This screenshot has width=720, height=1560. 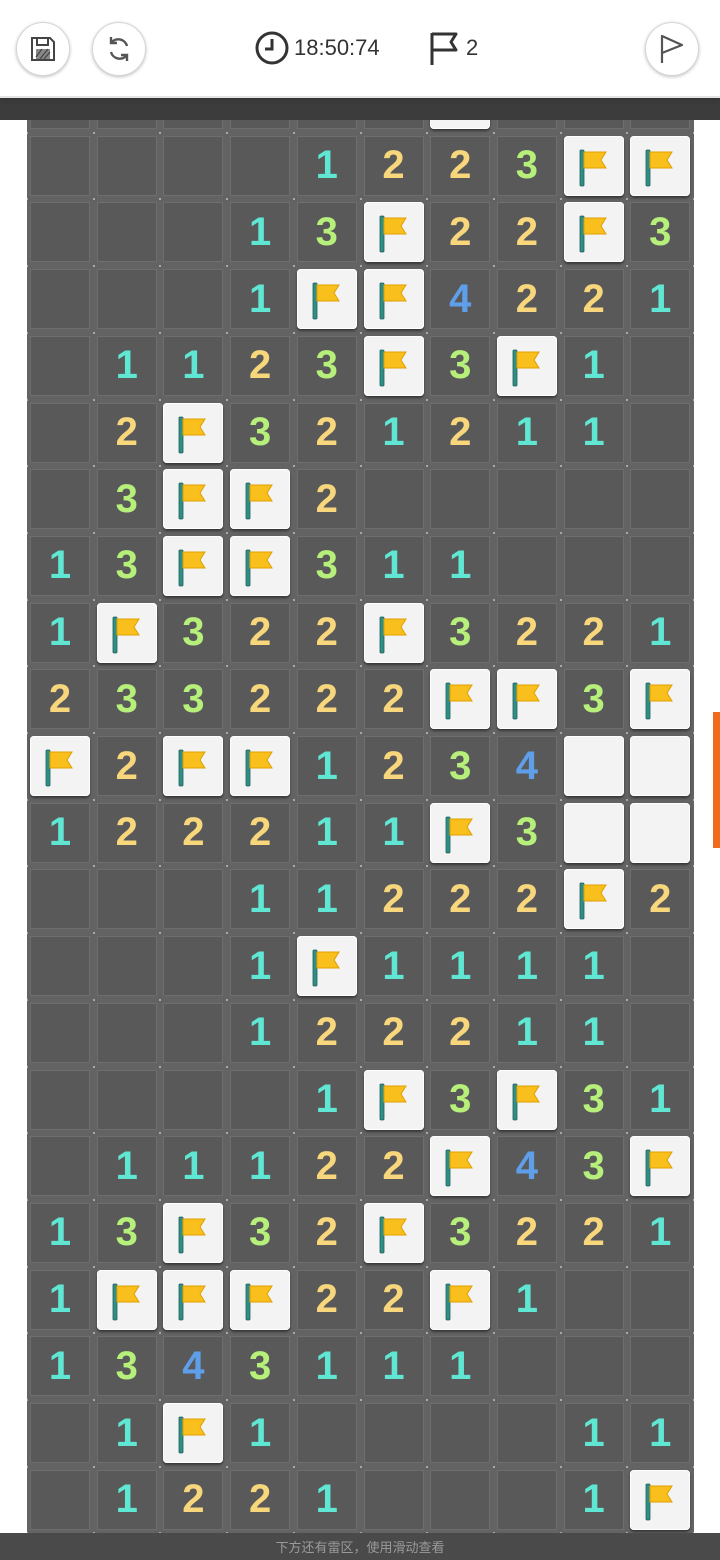 What do you see at coordinates (119, 49) in the screenshot?
I see `restart-button` at bounding box center [119, 49].